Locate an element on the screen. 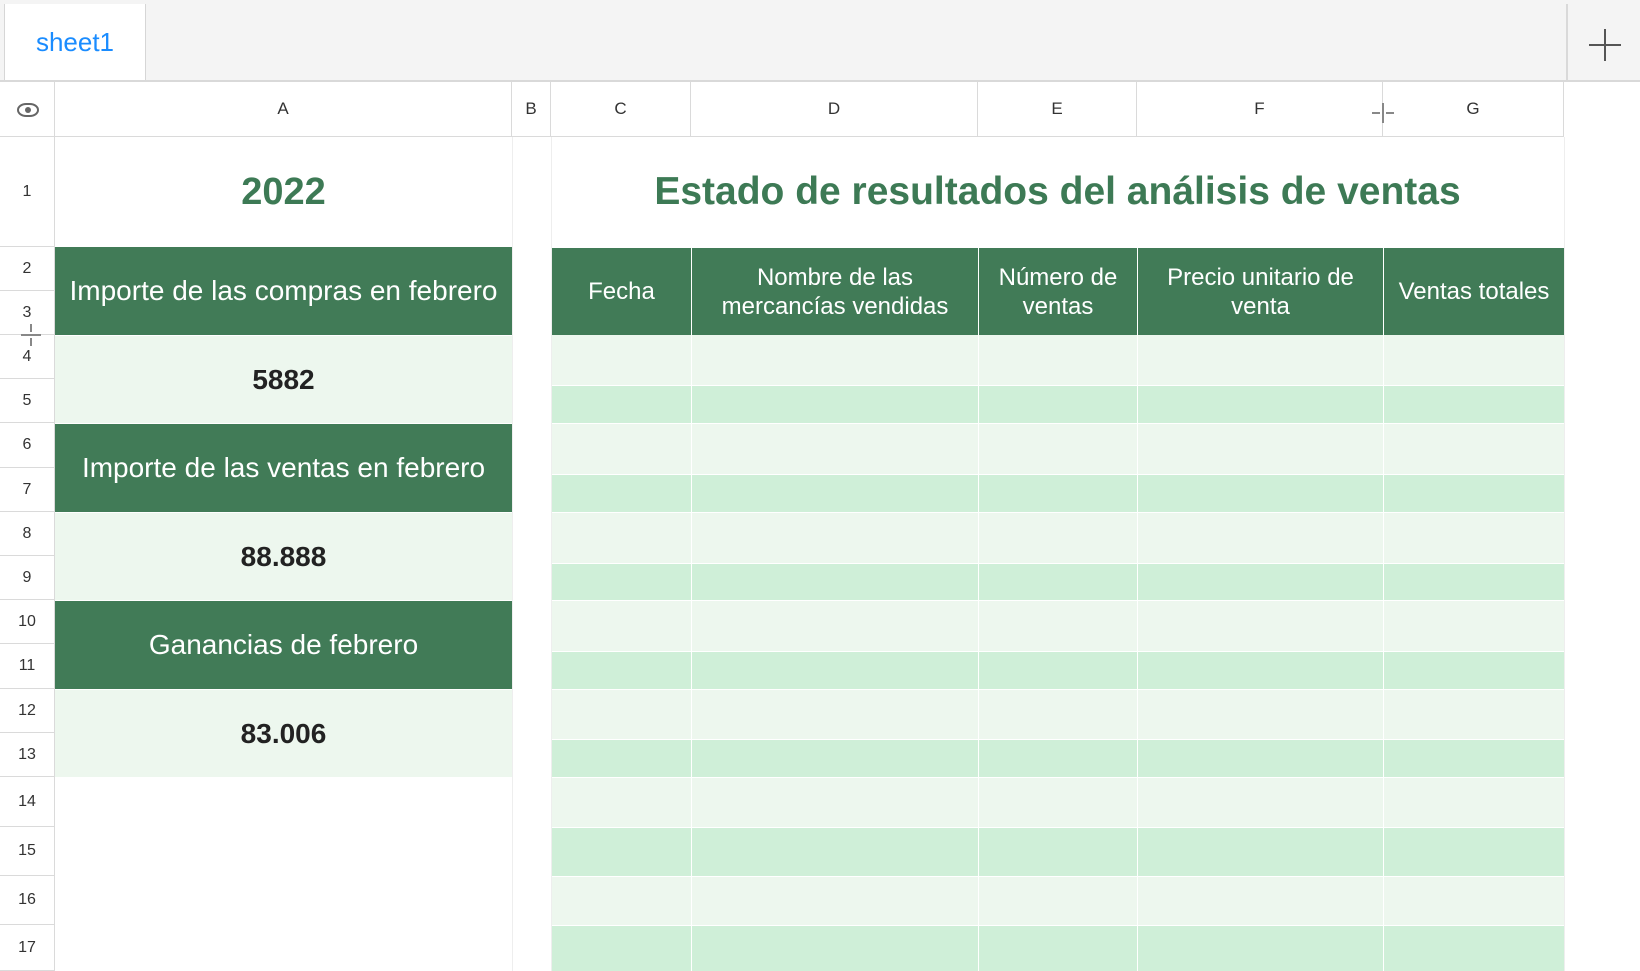  sales-label-cell: Importe de las ventas en febrero is located at coordinates (283, 468).